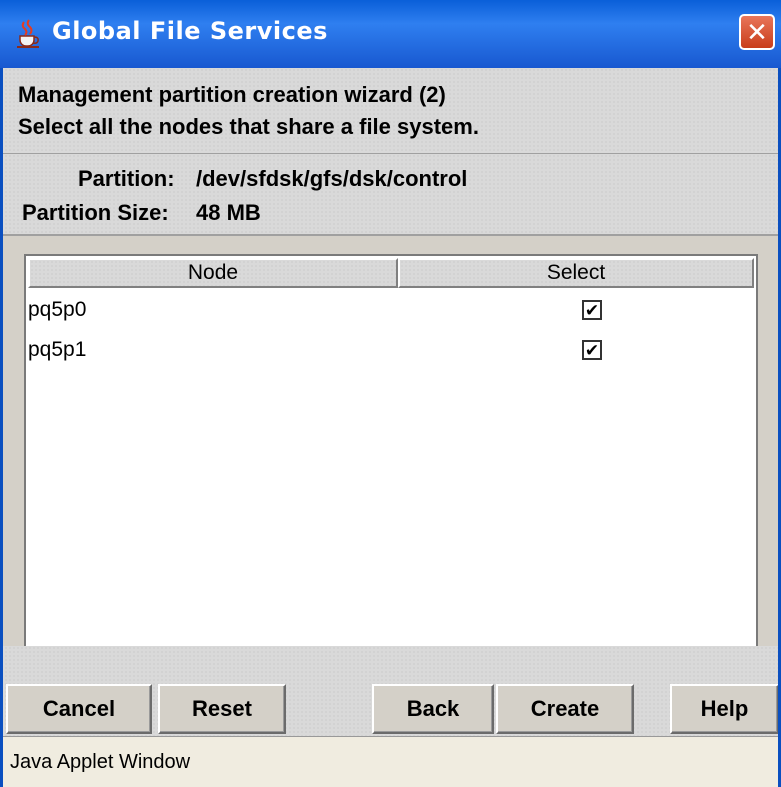  I want to click on status-bar: Java Applet Window, so click(390, 761).